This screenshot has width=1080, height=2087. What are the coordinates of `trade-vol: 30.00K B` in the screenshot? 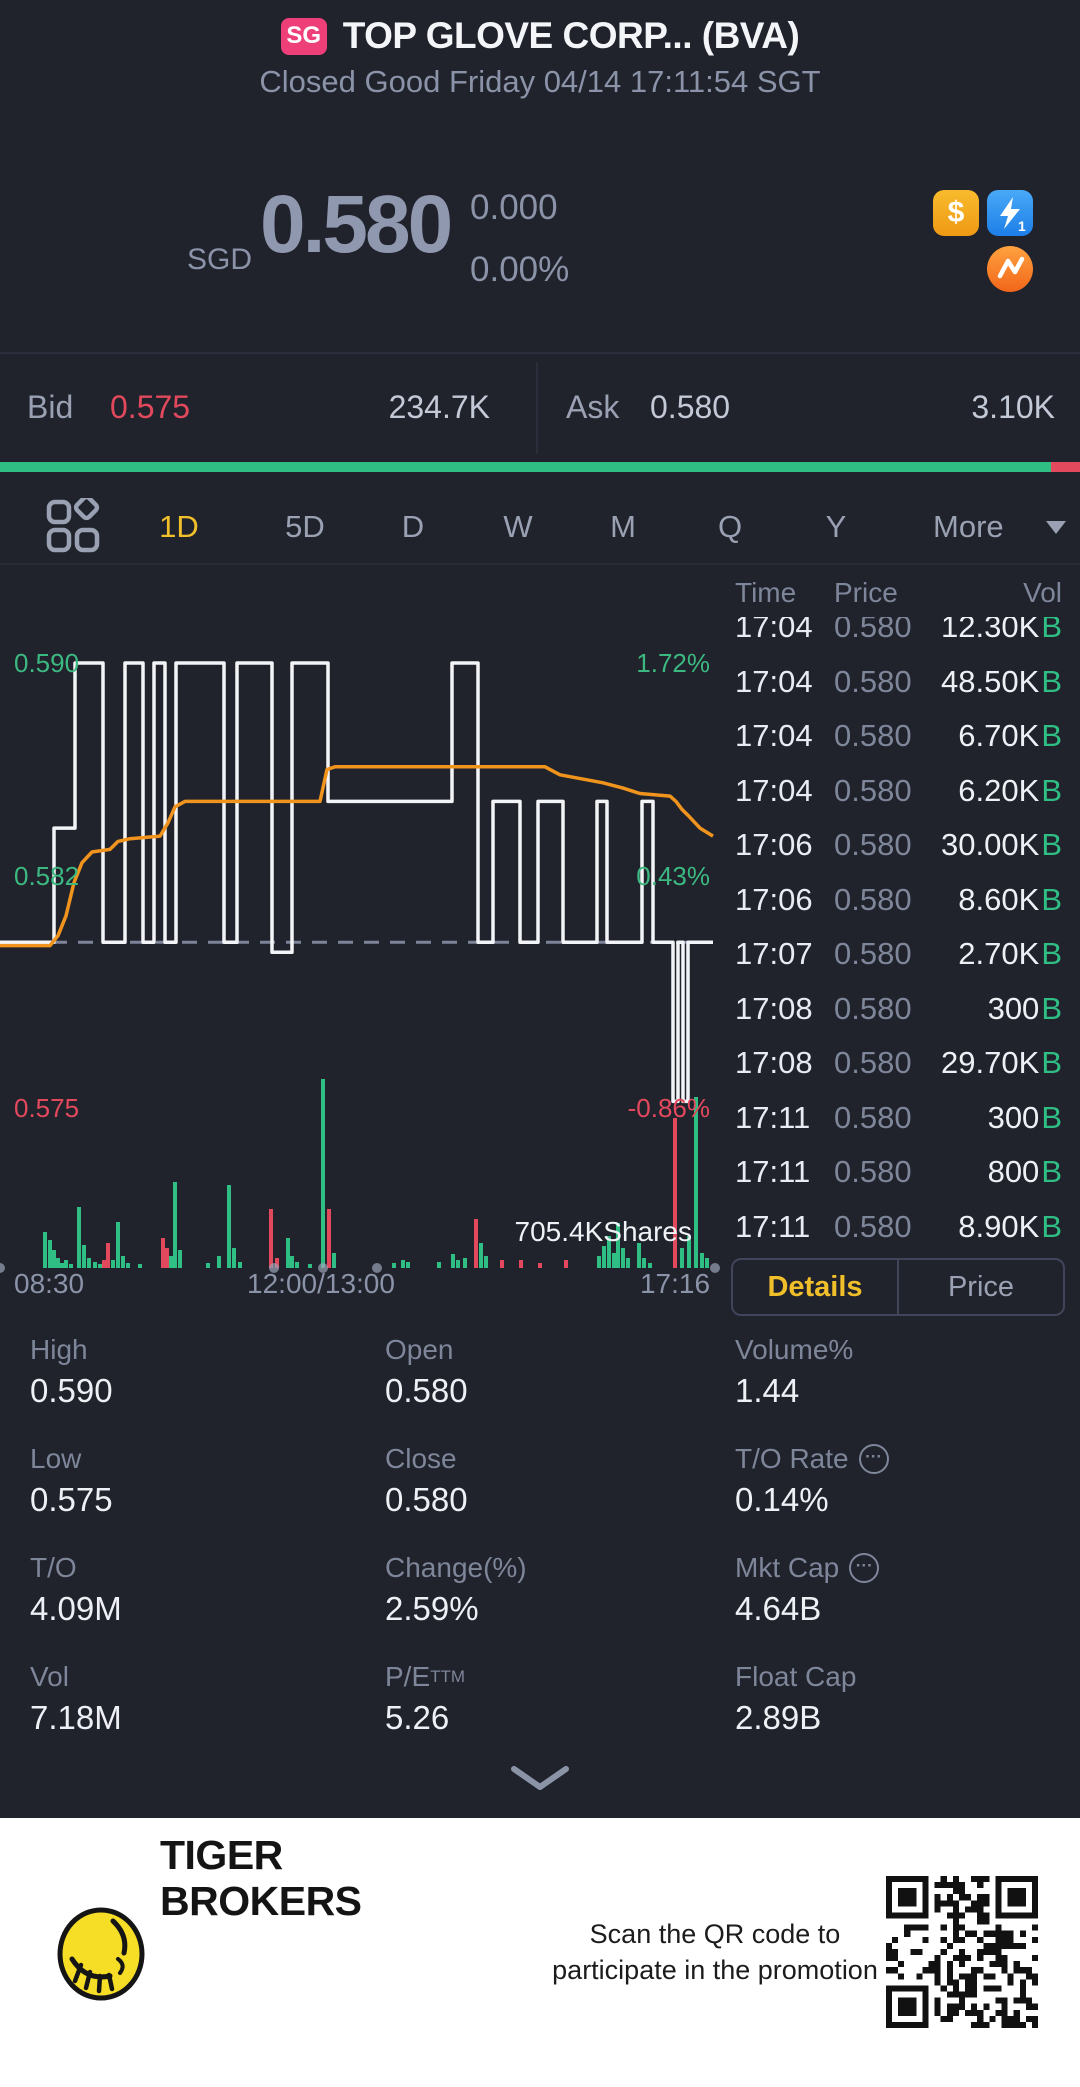 It's located at (1001, 844).